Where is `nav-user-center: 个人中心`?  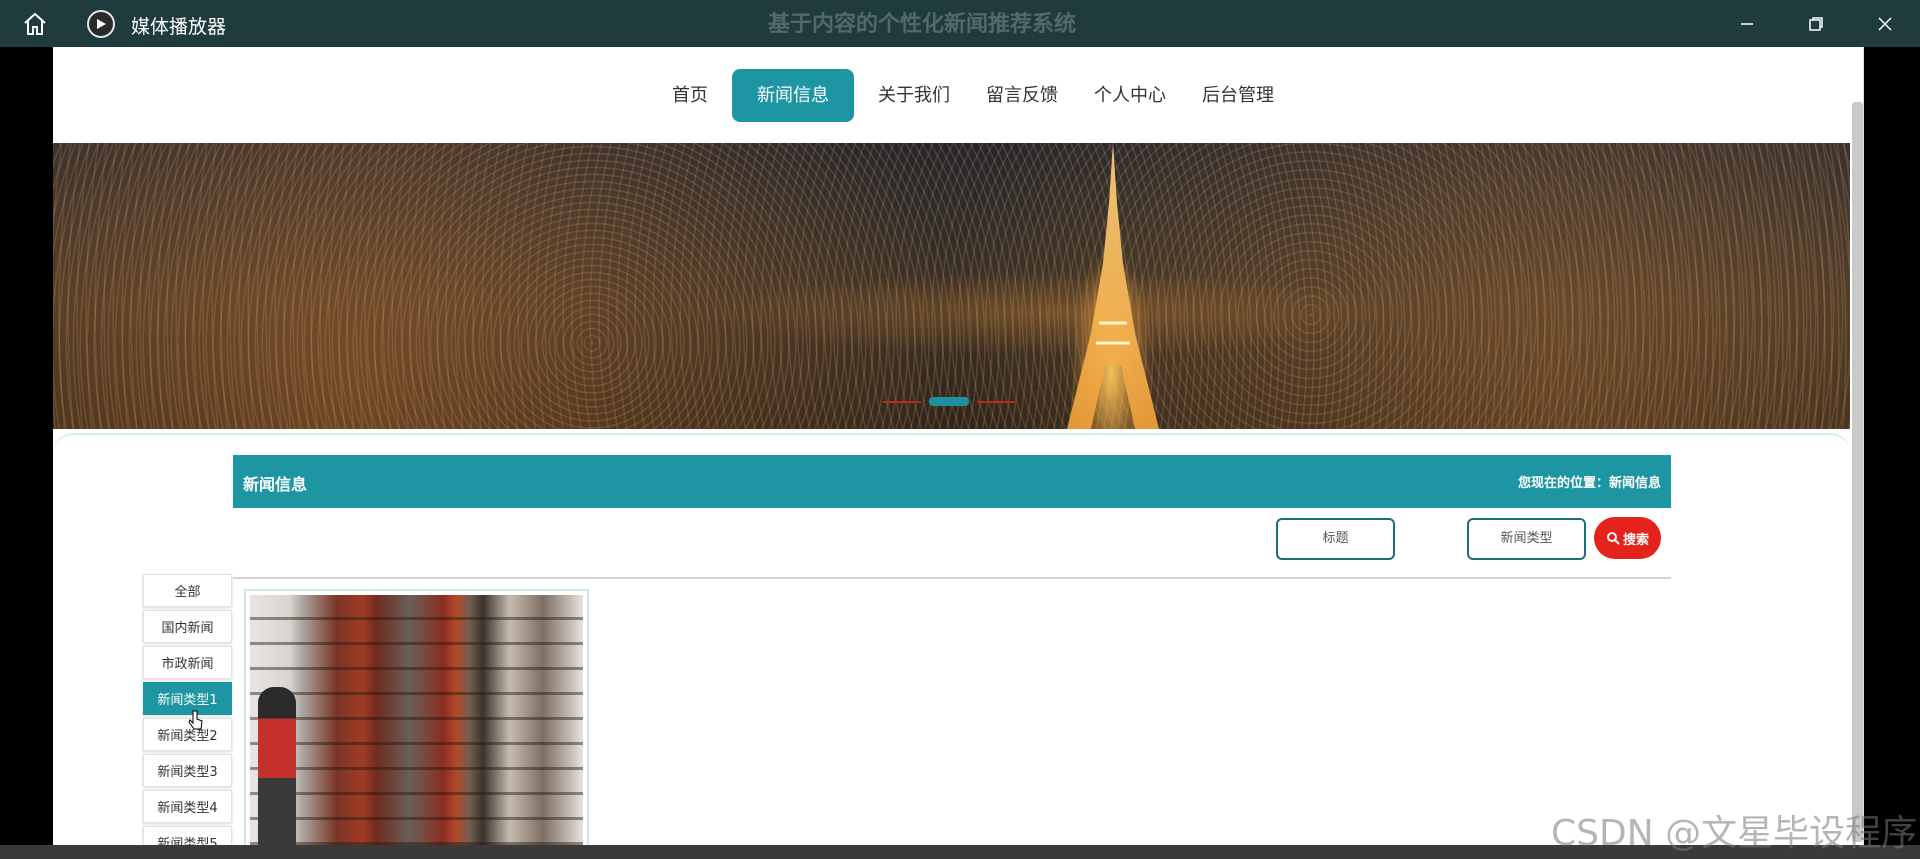
nav-user-center: 个人中心 is located at coordinates (1130, 95).